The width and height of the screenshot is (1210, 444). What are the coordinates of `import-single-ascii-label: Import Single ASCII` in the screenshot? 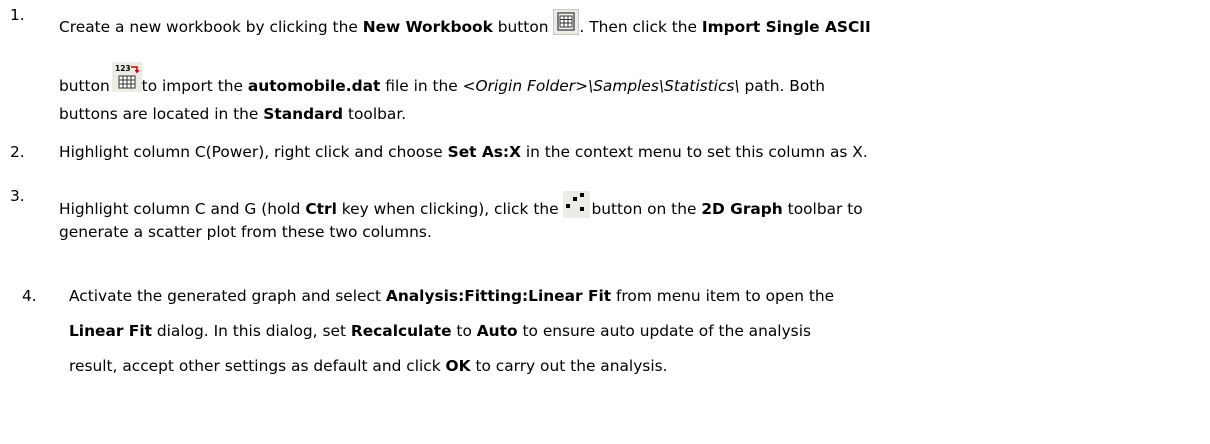 It's located at (786, 27).